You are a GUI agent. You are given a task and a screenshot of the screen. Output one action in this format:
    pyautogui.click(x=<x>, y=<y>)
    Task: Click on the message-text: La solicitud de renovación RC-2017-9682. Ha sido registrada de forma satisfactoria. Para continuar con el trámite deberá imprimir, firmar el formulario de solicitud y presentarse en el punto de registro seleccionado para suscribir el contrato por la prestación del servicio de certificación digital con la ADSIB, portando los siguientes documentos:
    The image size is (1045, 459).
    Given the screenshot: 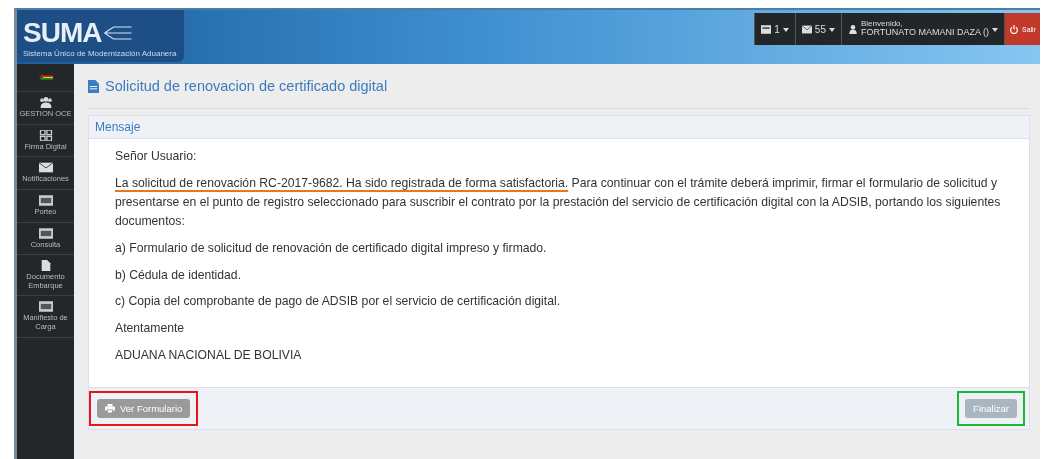 What is the action you would take?
    pyautogui.click(x=558, y=202)
    